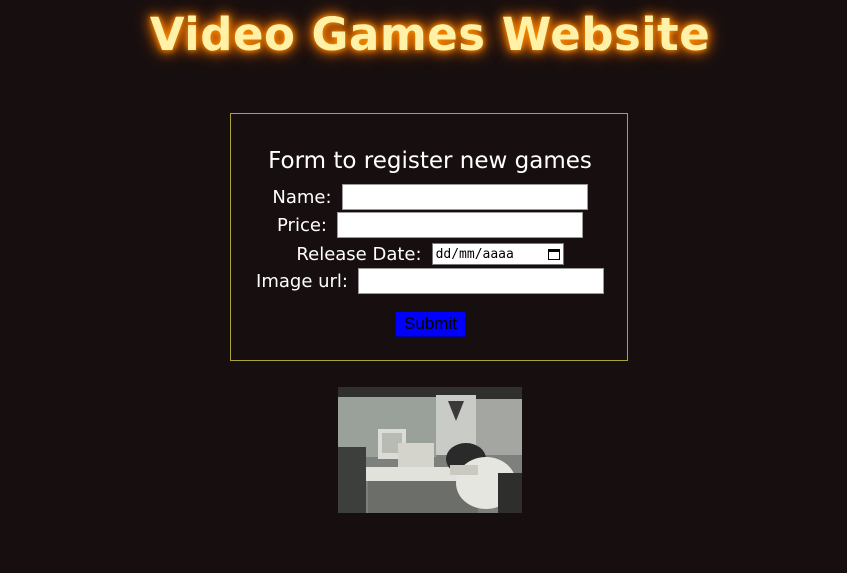 This screenshot has height=573, width=847. Describe the element at coordinates (474, 254) in the screenshot. I see `release-date-placeholder: dd/mm/aaaa` at that location.